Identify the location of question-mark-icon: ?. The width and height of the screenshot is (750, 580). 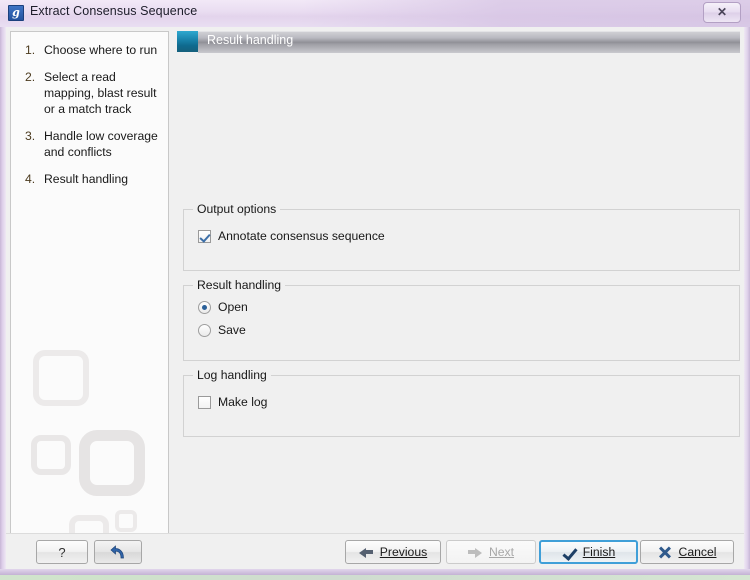
(62, 552).